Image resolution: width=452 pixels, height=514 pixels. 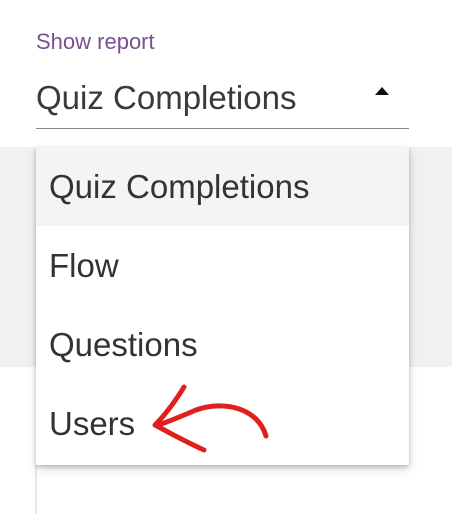 I want to click on report-select: Quiz Completions, so click(x=222, y=100).